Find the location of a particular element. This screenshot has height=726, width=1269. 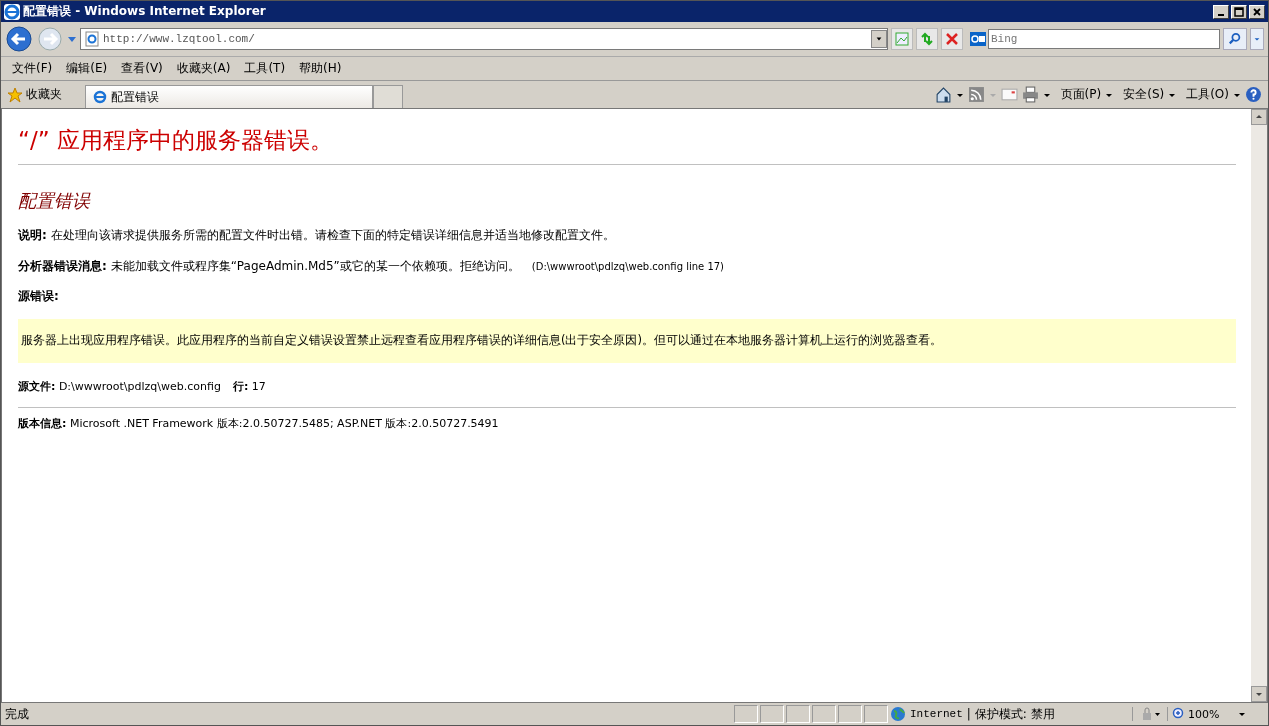

menu-item: 收藏夹(A) is located at coordinates (203, 68).